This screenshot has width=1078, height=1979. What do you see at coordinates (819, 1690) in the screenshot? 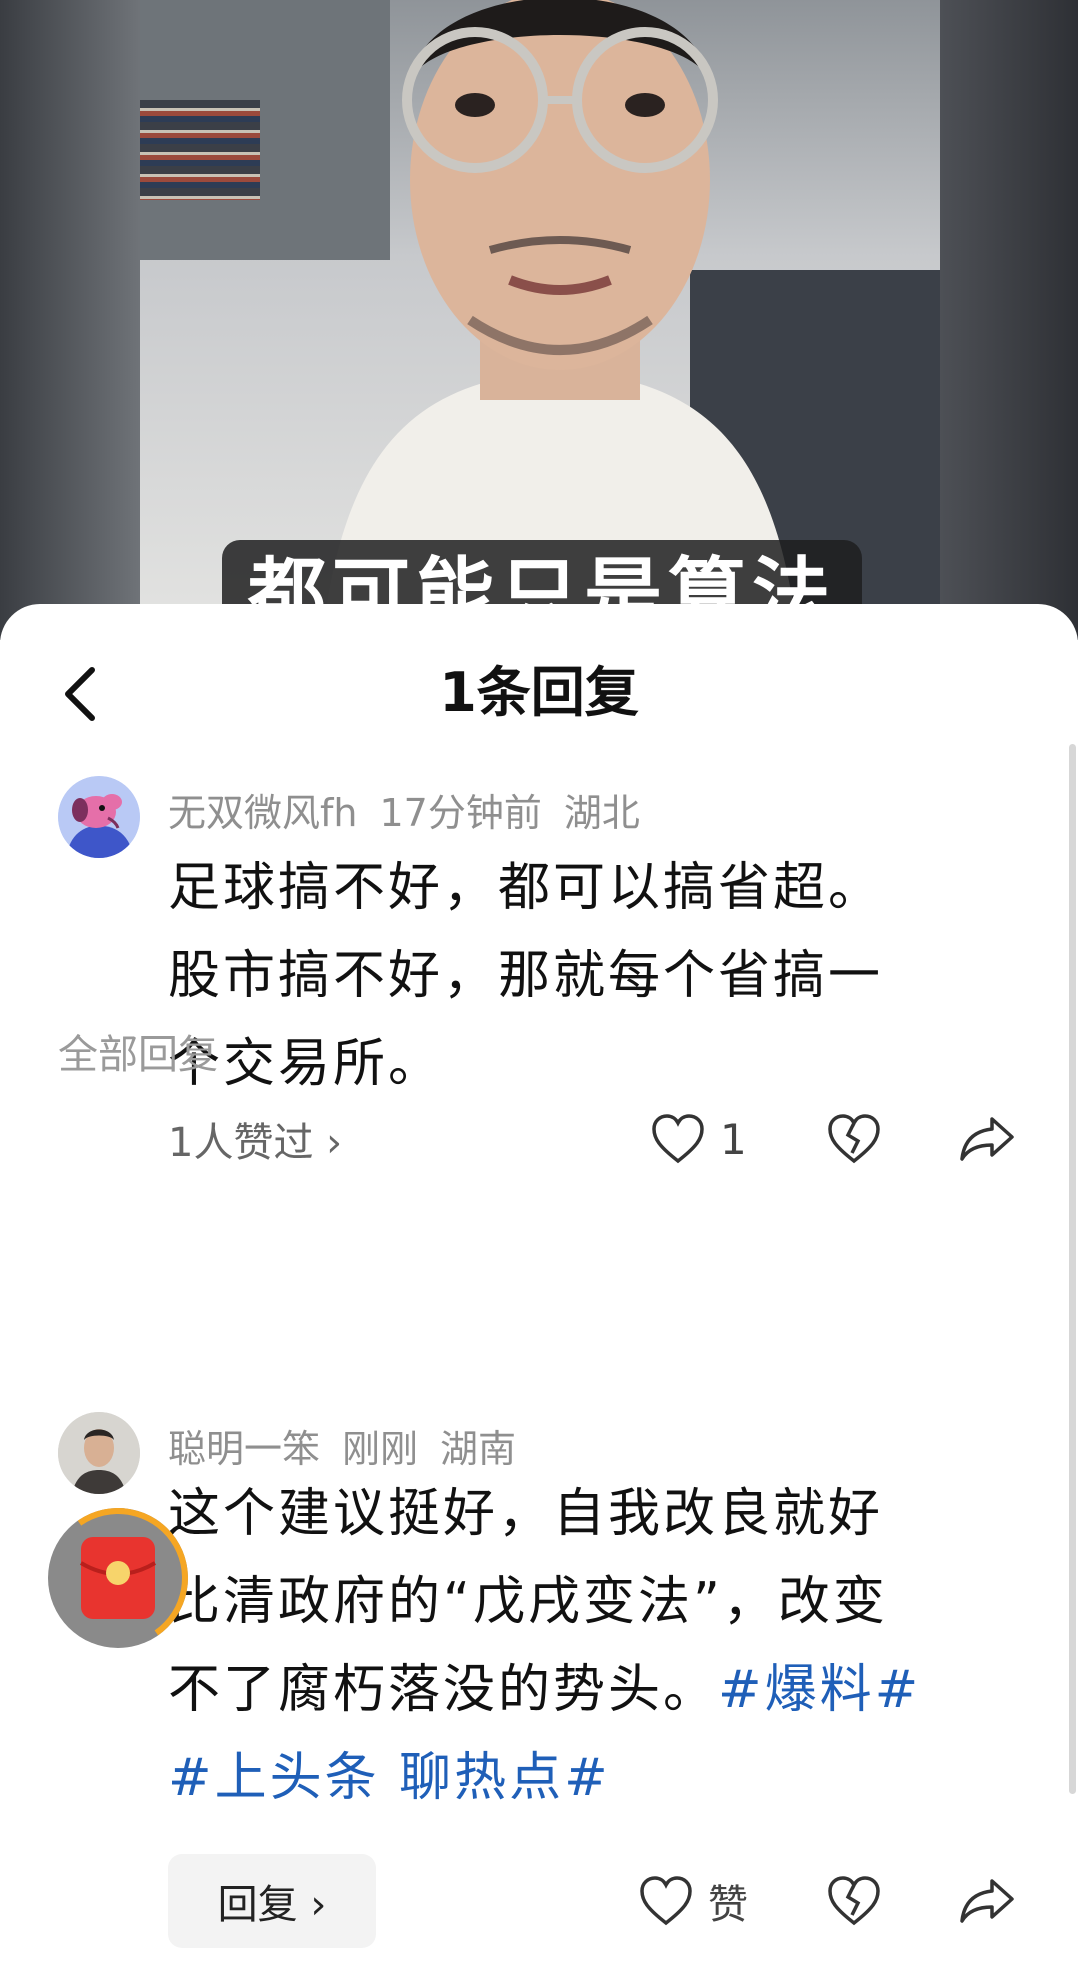
I see `hashtag-link: #爆料#` at bounding box center [819, 1690].